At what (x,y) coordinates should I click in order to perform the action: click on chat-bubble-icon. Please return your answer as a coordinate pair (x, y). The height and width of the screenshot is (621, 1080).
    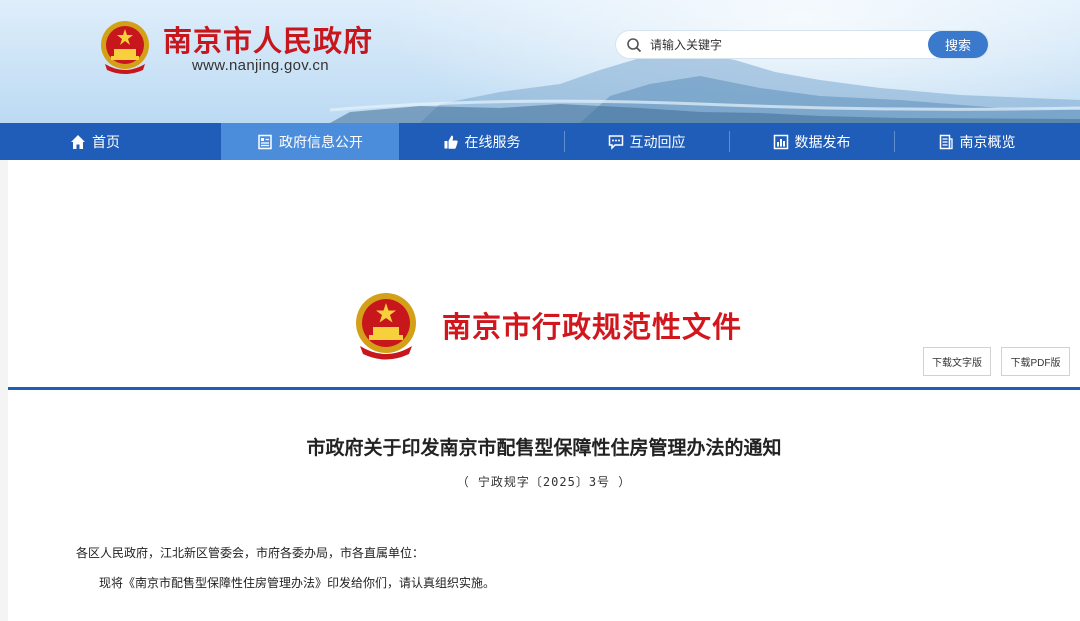
    Looking at the image, I should click on (615, 142).